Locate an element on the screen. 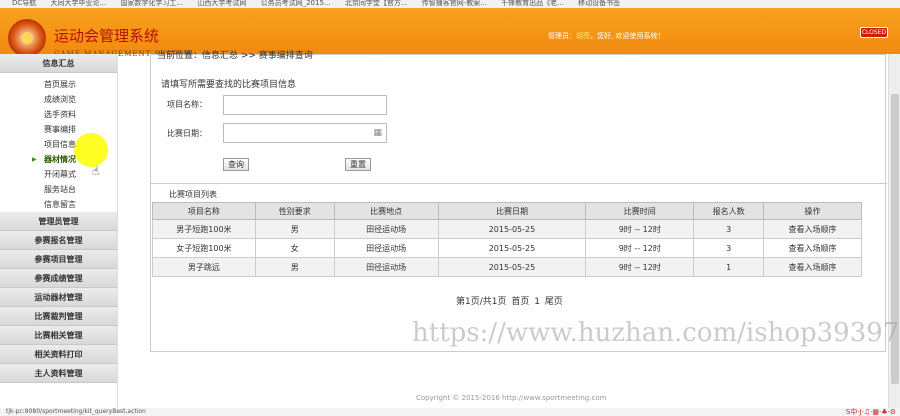  cell-count: 1 is located at coordinates (729, 267).